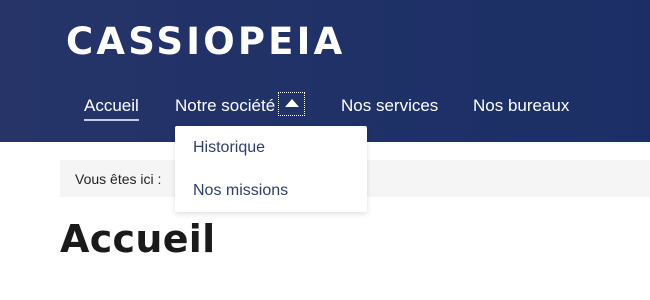 This screenshot has width=650, height=300. What do you see at coordinates (118, 179) in the screenshot?
I see `breadcrumb-label: Vous êtes ici :` at bounding box center [118, 179].